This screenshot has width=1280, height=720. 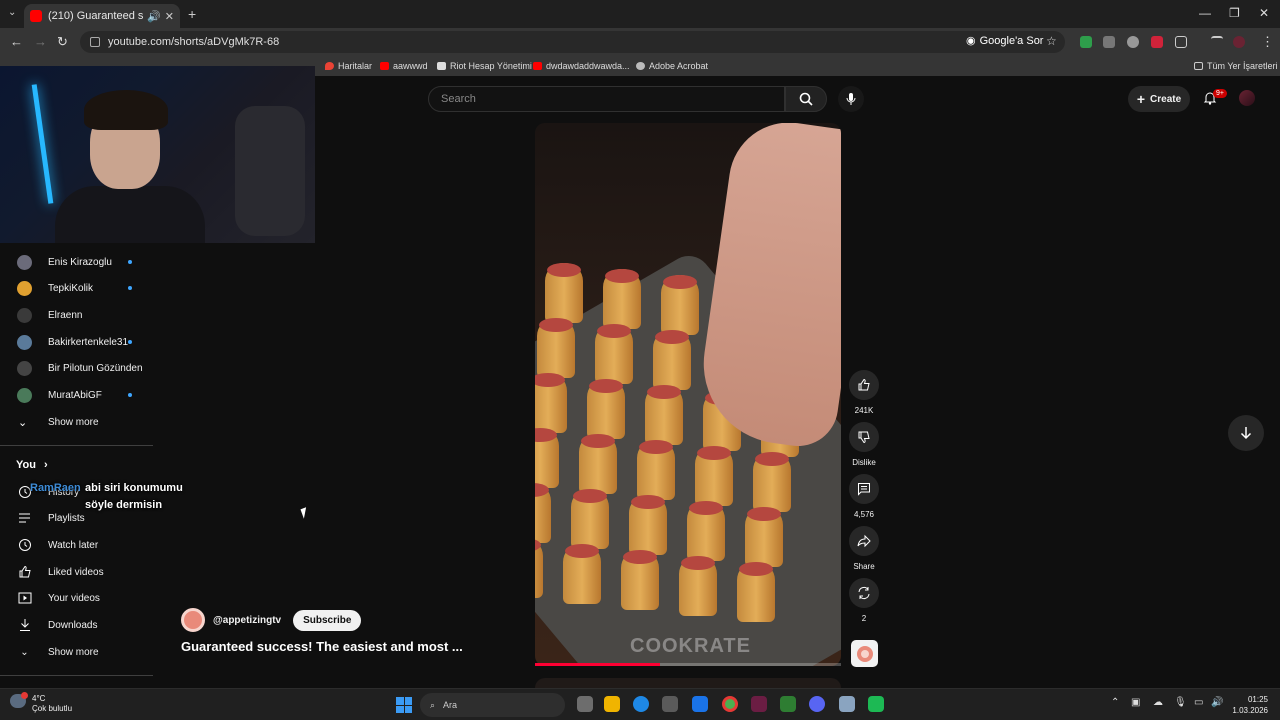 I want to click on system-clock: 01:25 1.03.2026, so click(x=1248, y=705).